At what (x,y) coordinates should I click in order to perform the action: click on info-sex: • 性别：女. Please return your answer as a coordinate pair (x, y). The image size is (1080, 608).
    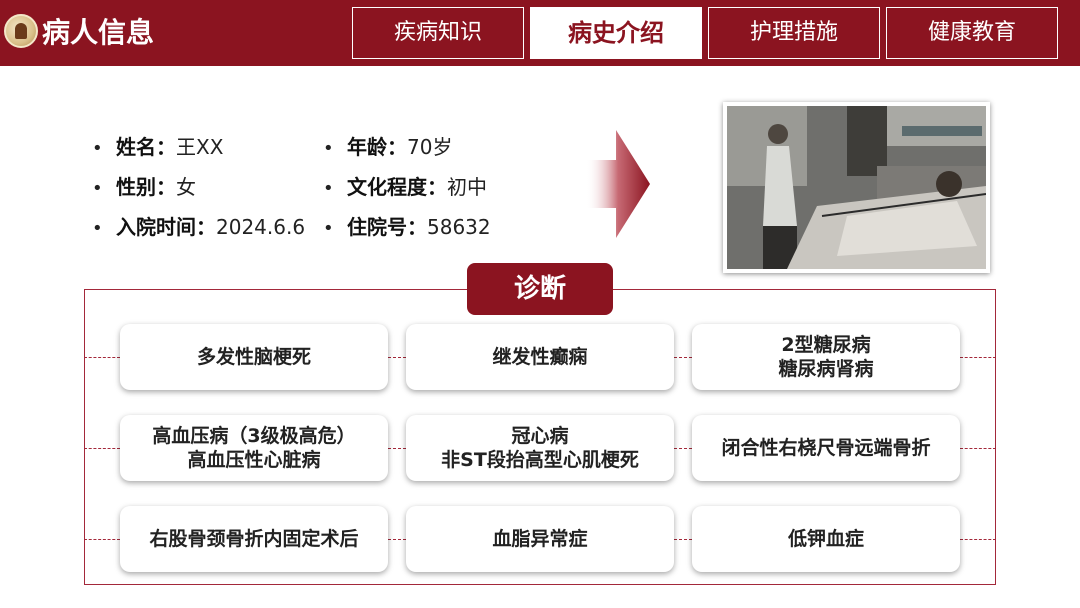
    Looking at the image, I should click on (144, 188).